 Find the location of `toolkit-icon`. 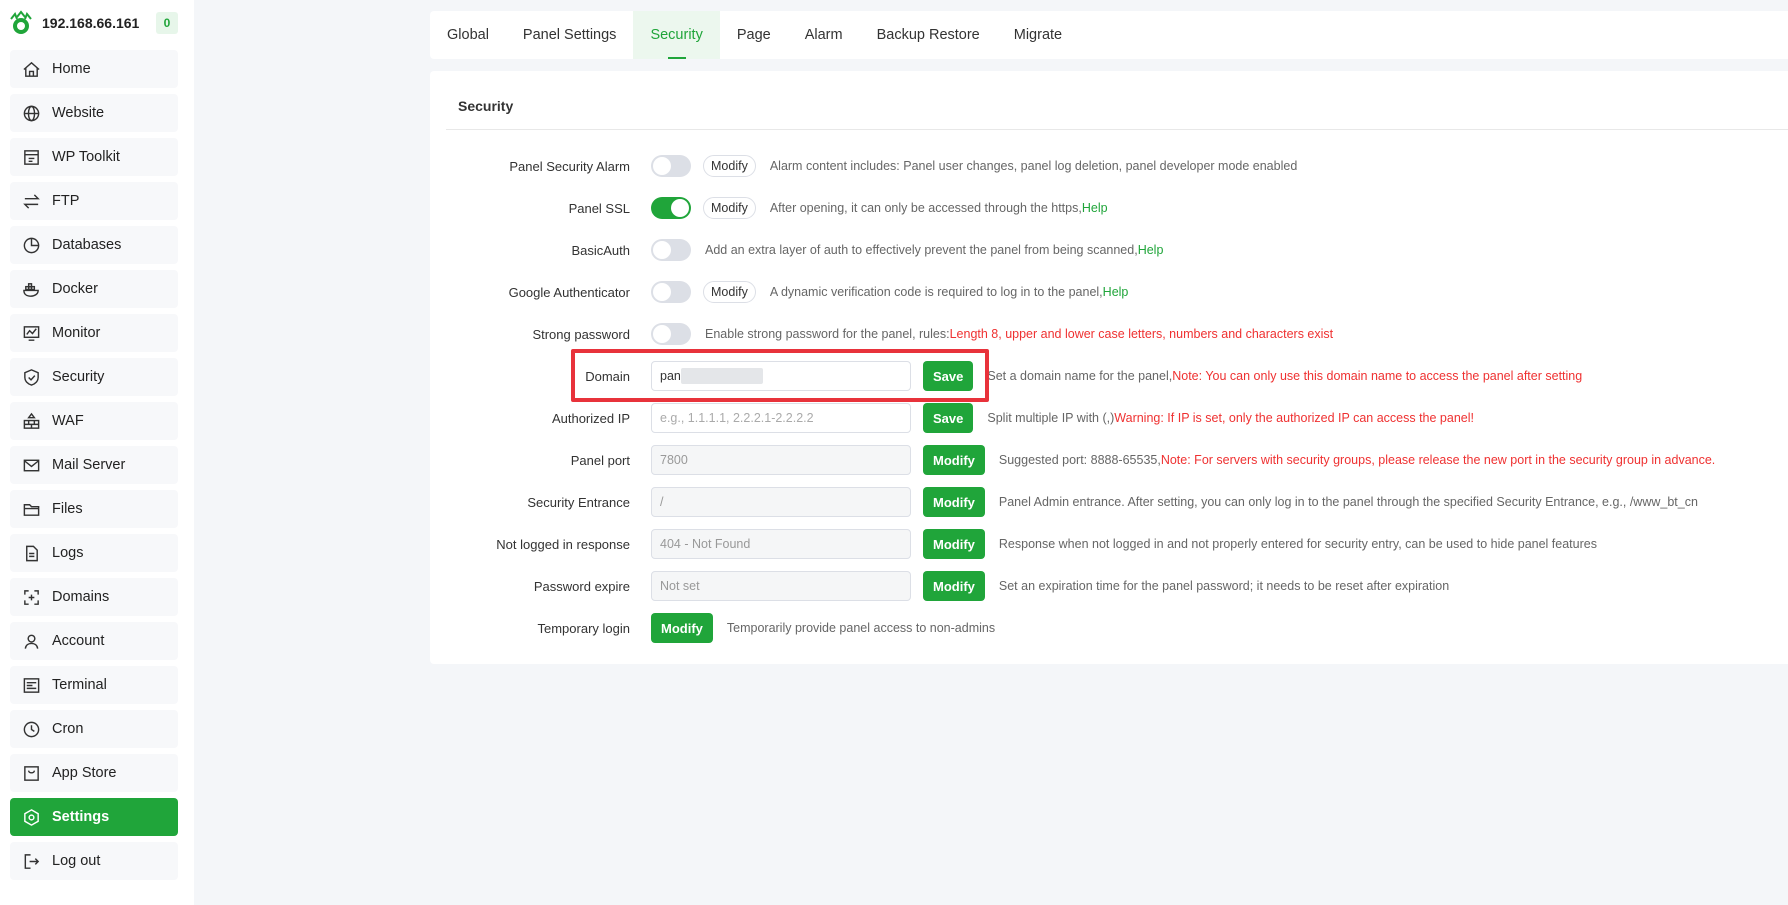

toolkit-icon is located at coordinates (31, 157).